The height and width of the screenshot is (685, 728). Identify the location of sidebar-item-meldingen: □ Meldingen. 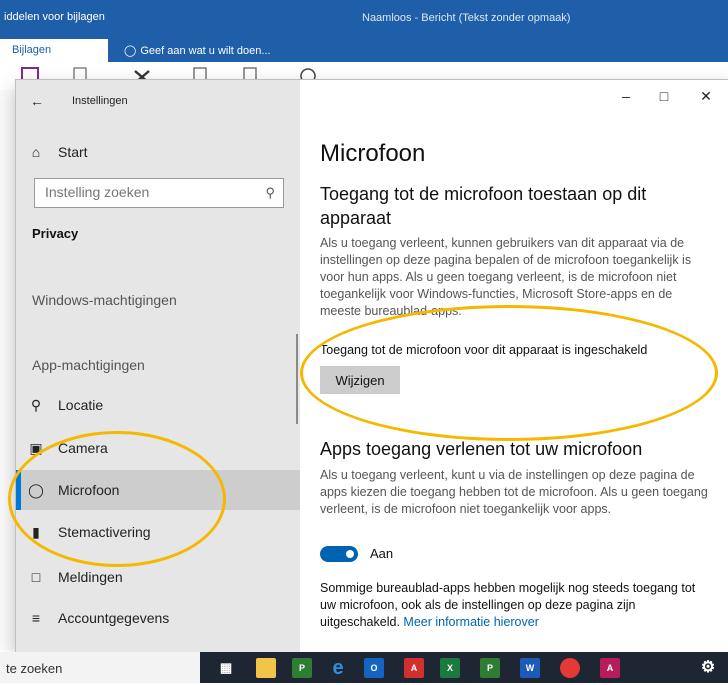
(158, 577).